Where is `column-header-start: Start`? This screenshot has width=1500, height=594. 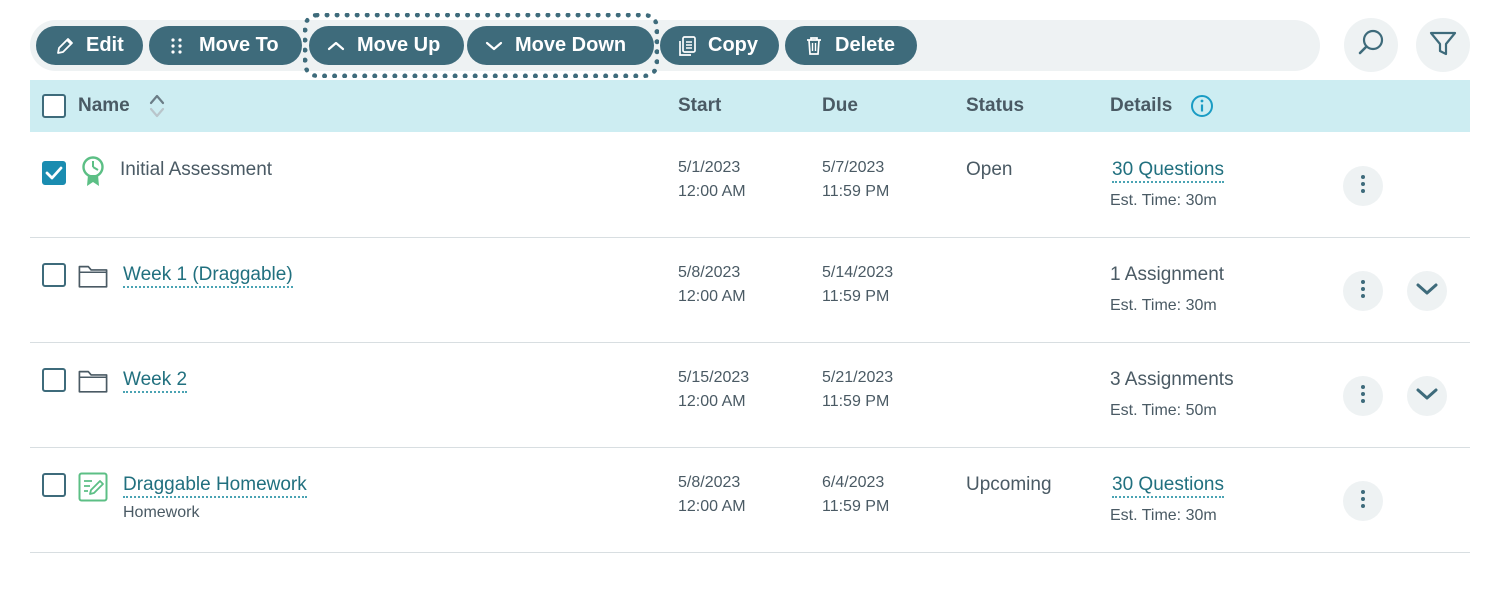
column-header-start: Start is located at coordinates (700, 105).